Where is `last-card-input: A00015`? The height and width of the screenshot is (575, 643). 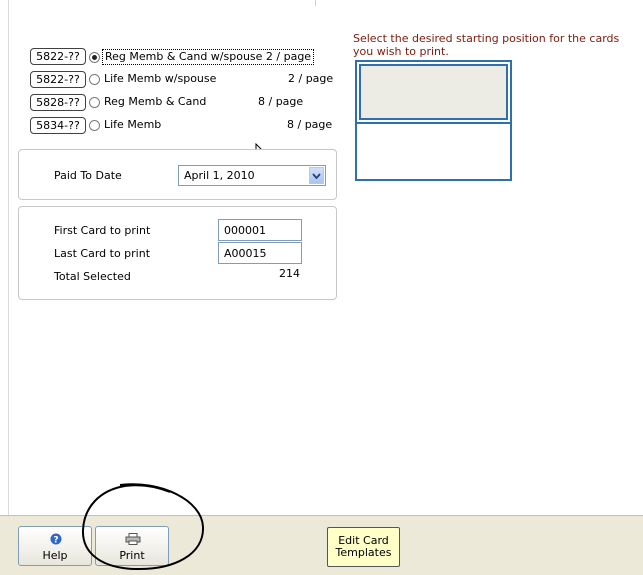
last-card-input: A00015 is located at coordinates (260, 253).